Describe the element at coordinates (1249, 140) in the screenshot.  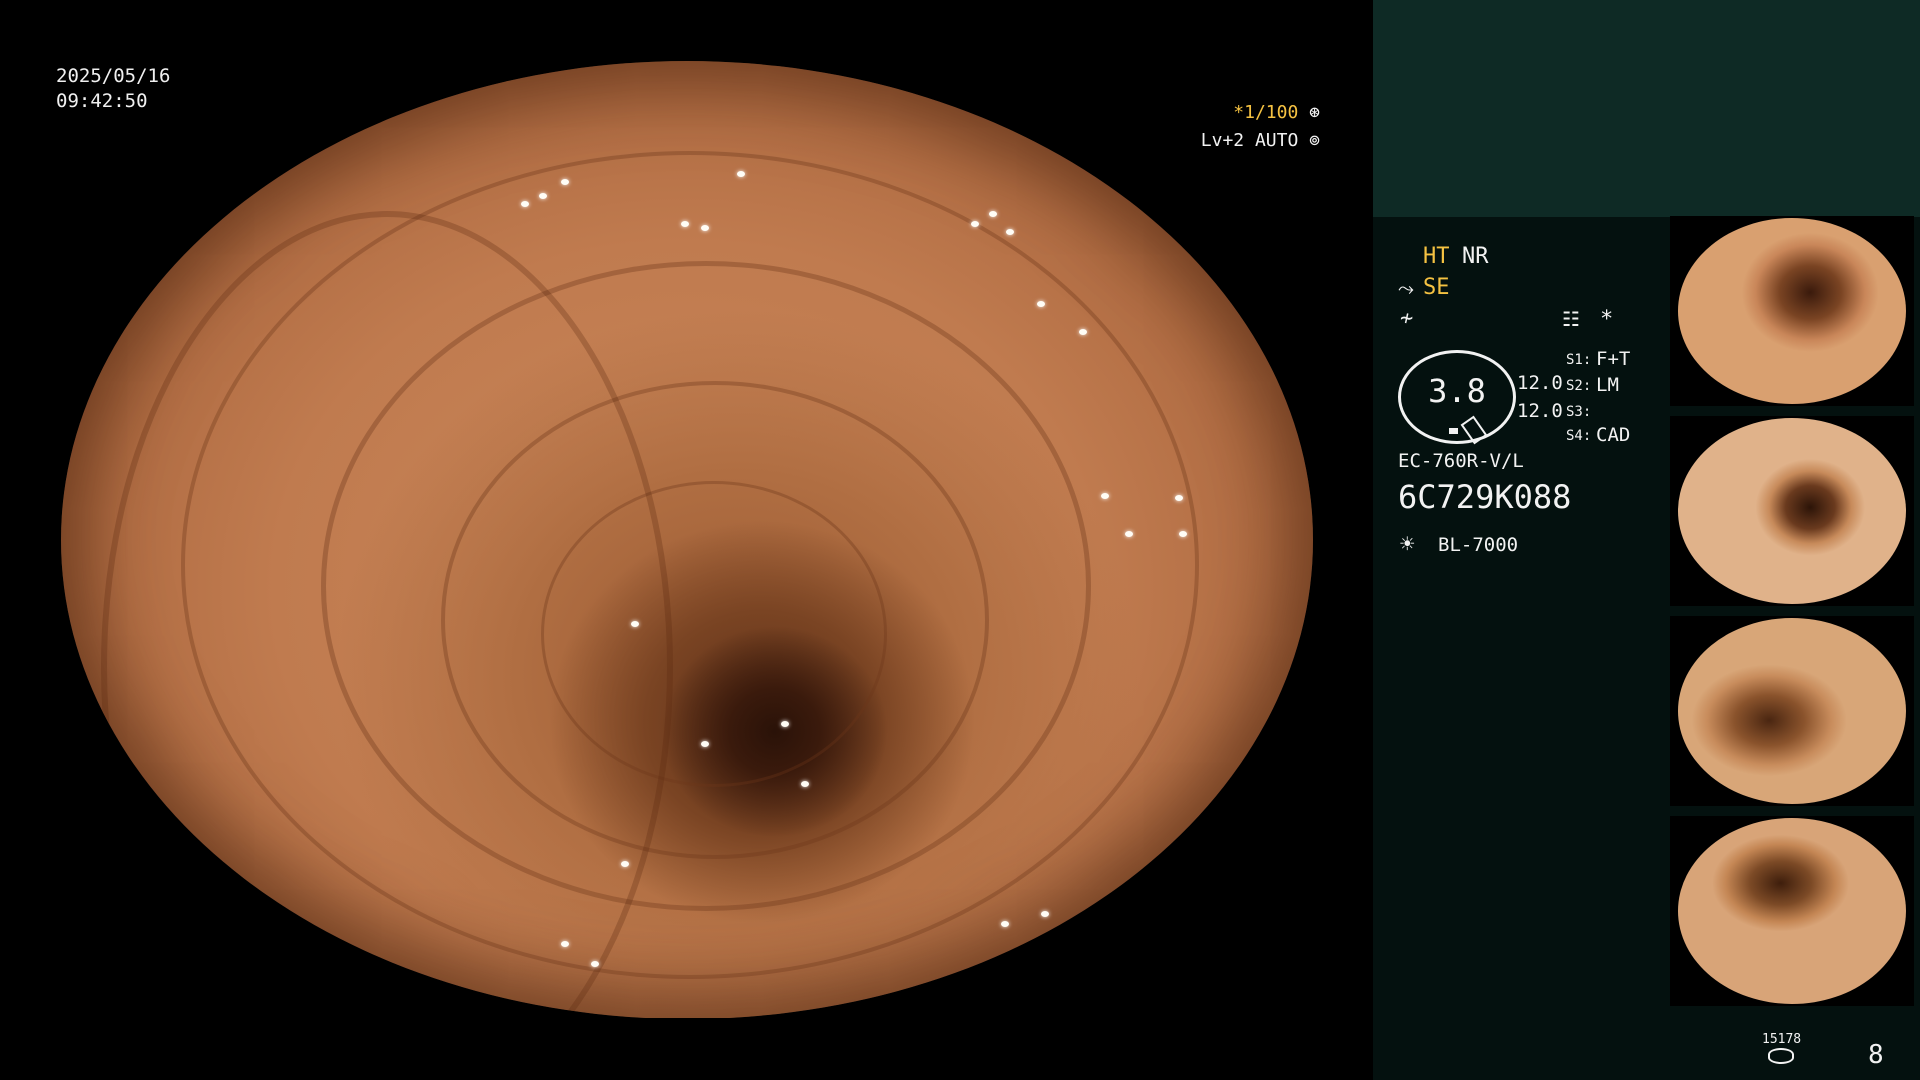
I see `brightness-level: Lv+2 AUTO` at that location.